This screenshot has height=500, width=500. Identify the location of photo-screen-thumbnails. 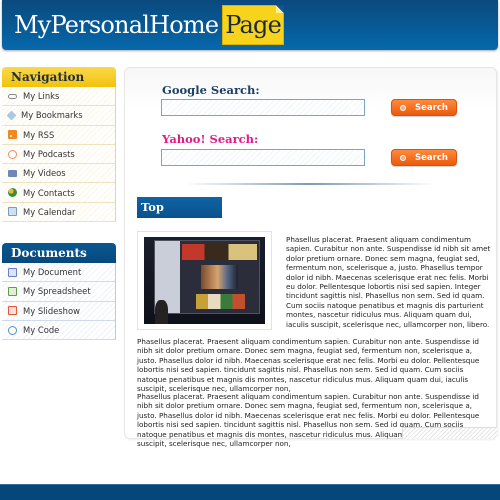
(220, 302).